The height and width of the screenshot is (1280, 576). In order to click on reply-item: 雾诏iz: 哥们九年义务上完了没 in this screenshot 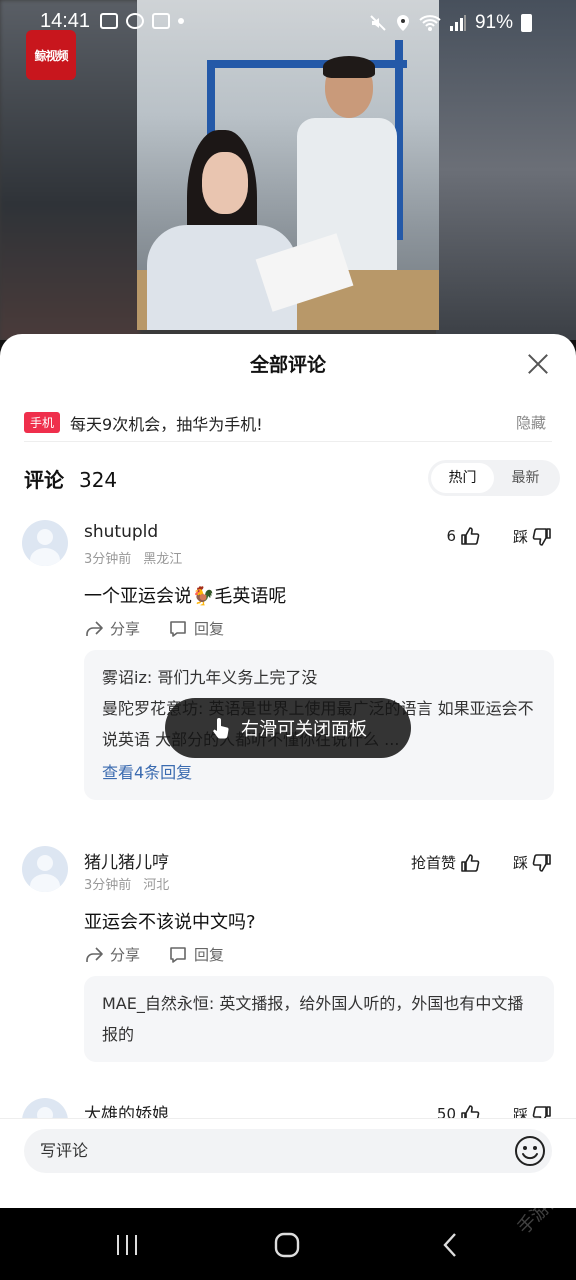, I will do `click(319, 677)`.